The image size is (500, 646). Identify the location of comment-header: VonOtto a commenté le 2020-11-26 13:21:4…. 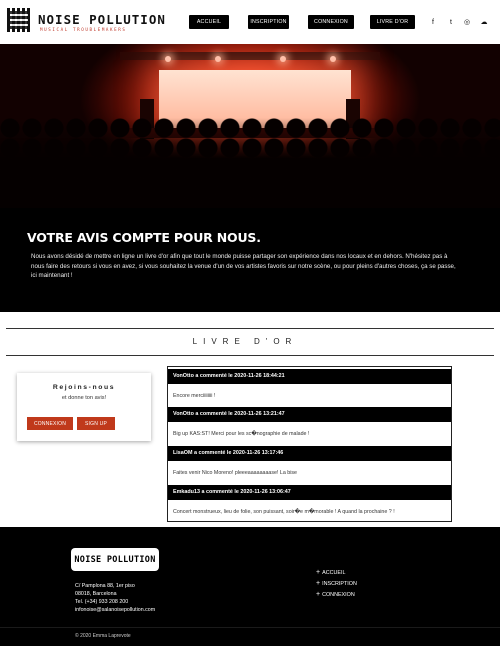
(309, 414).